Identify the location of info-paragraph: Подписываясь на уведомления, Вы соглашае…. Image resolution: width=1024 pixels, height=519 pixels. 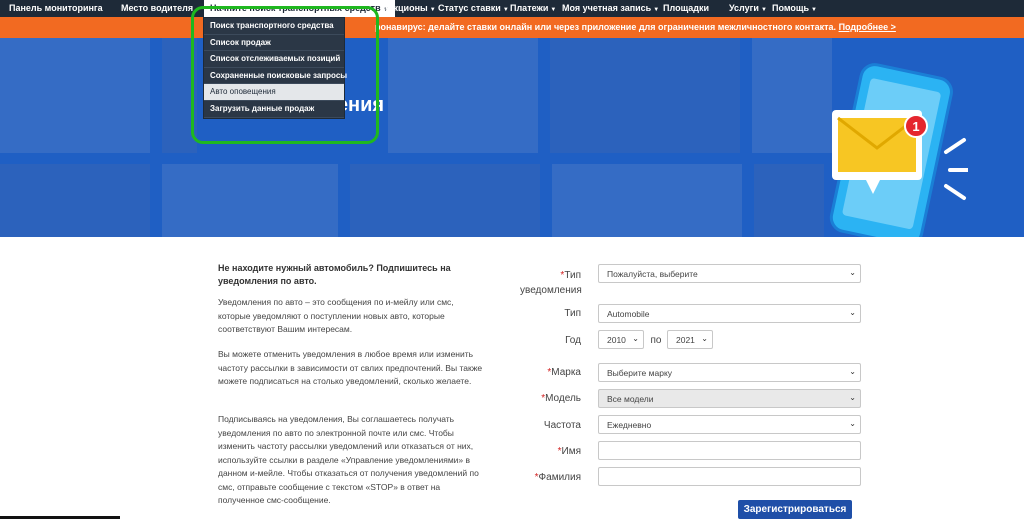
(348, 459).